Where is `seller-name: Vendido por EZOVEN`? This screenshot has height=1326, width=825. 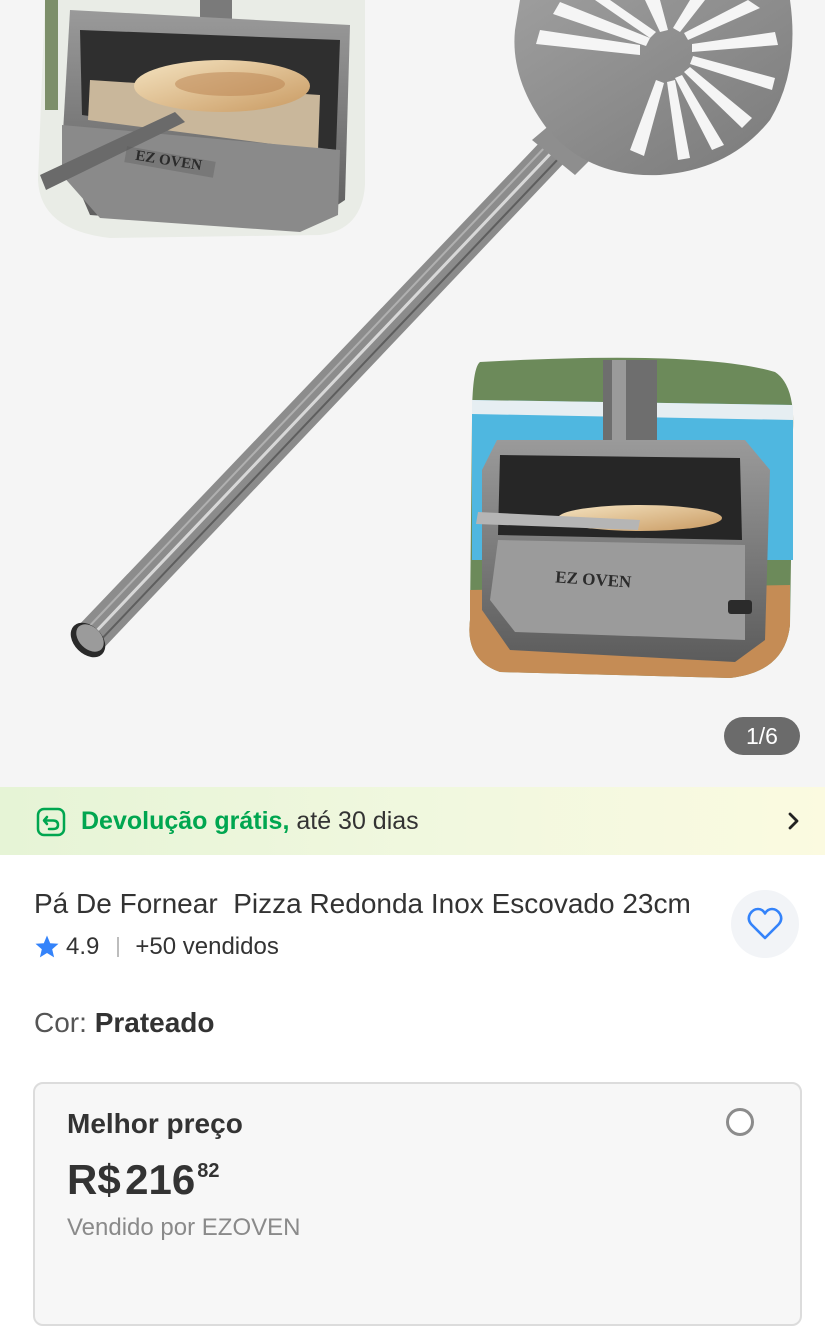
seller-name: Vendido por EZOVEN is located at coordinates (184, 1227).